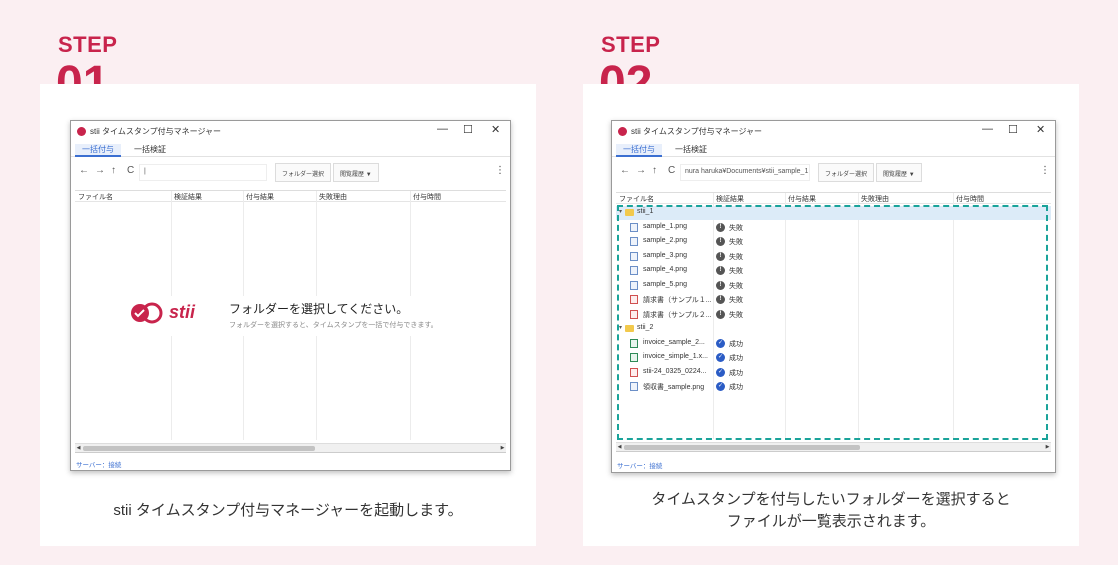 This screenshot has width=1118, height=565. What do you see at coordinates (631, 44) in the screenshot?
I see `step2-label: STEP` at bounding box center [631, 44].